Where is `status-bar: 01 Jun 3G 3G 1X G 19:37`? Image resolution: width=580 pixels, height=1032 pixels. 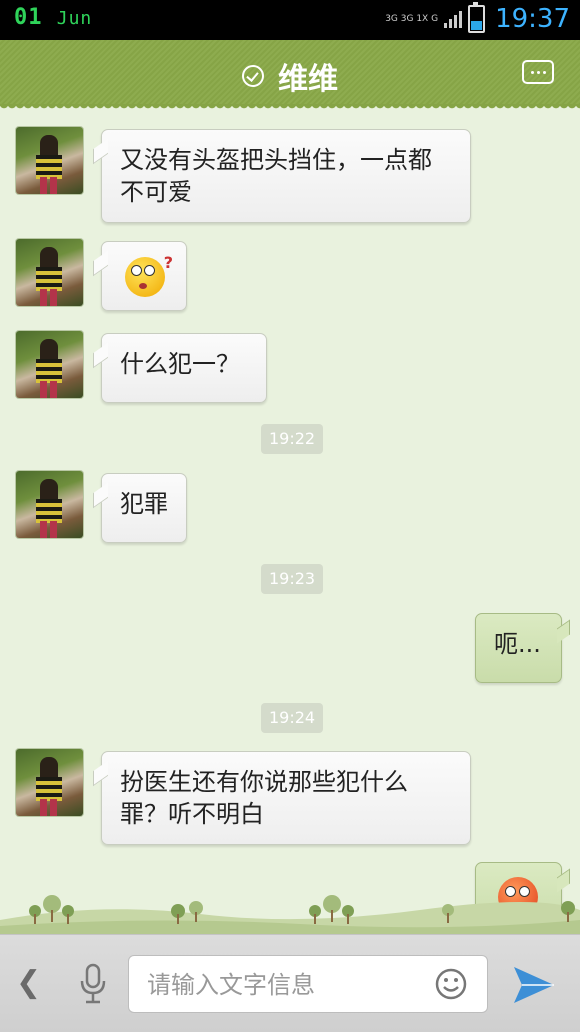
status-bar: 01 Jun 3G 3G 1X G 19:37 is located at coordinates (290, 20).